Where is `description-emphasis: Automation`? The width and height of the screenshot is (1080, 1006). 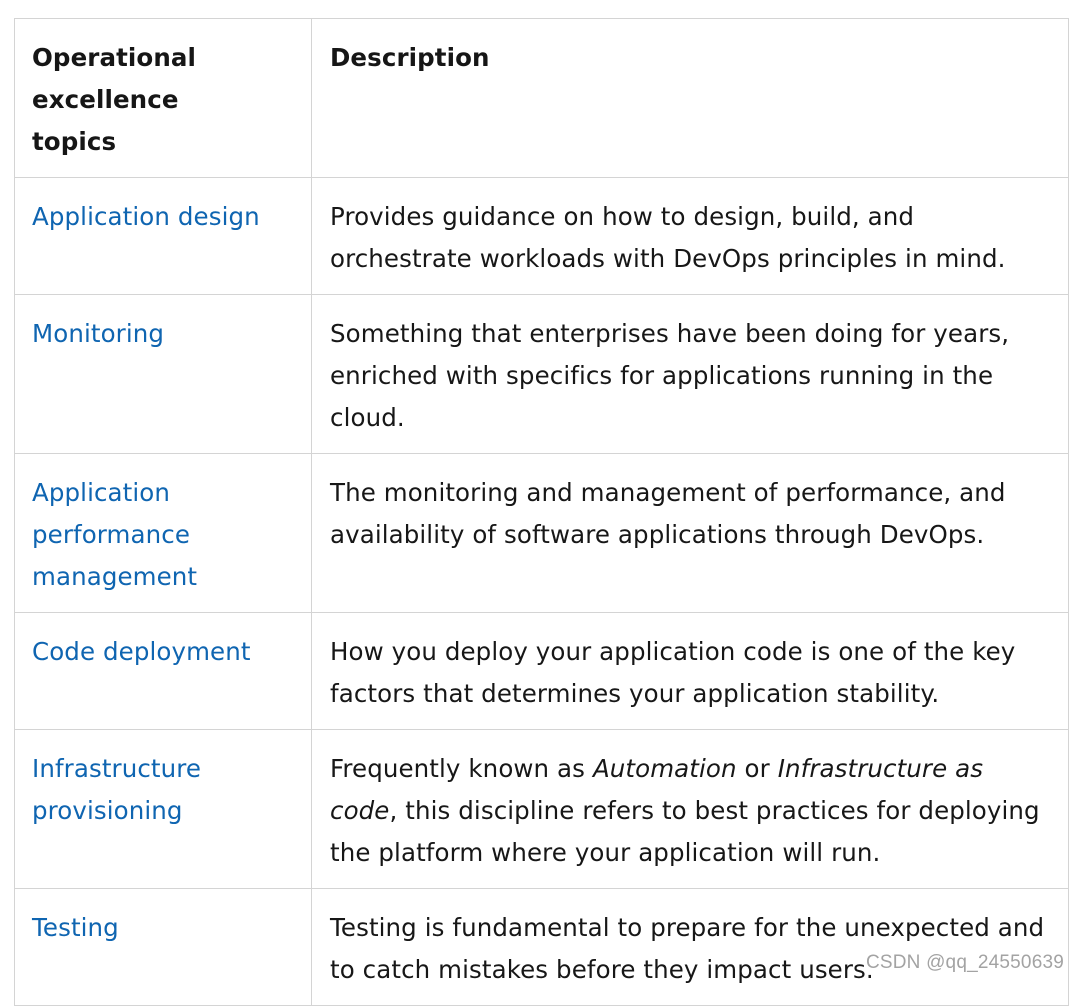
description-emphasis: Automation is located at coordinates (664, 768).